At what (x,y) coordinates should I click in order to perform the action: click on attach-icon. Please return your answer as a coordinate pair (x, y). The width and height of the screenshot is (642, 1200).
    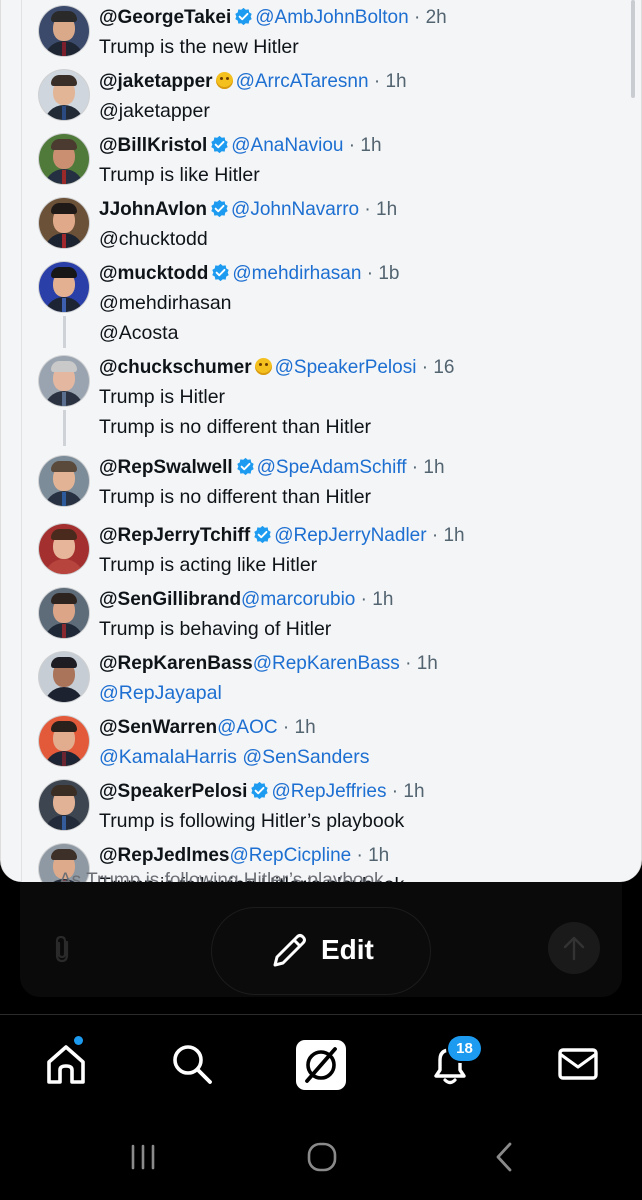
    Looking at the image, I should click on (63, 949).